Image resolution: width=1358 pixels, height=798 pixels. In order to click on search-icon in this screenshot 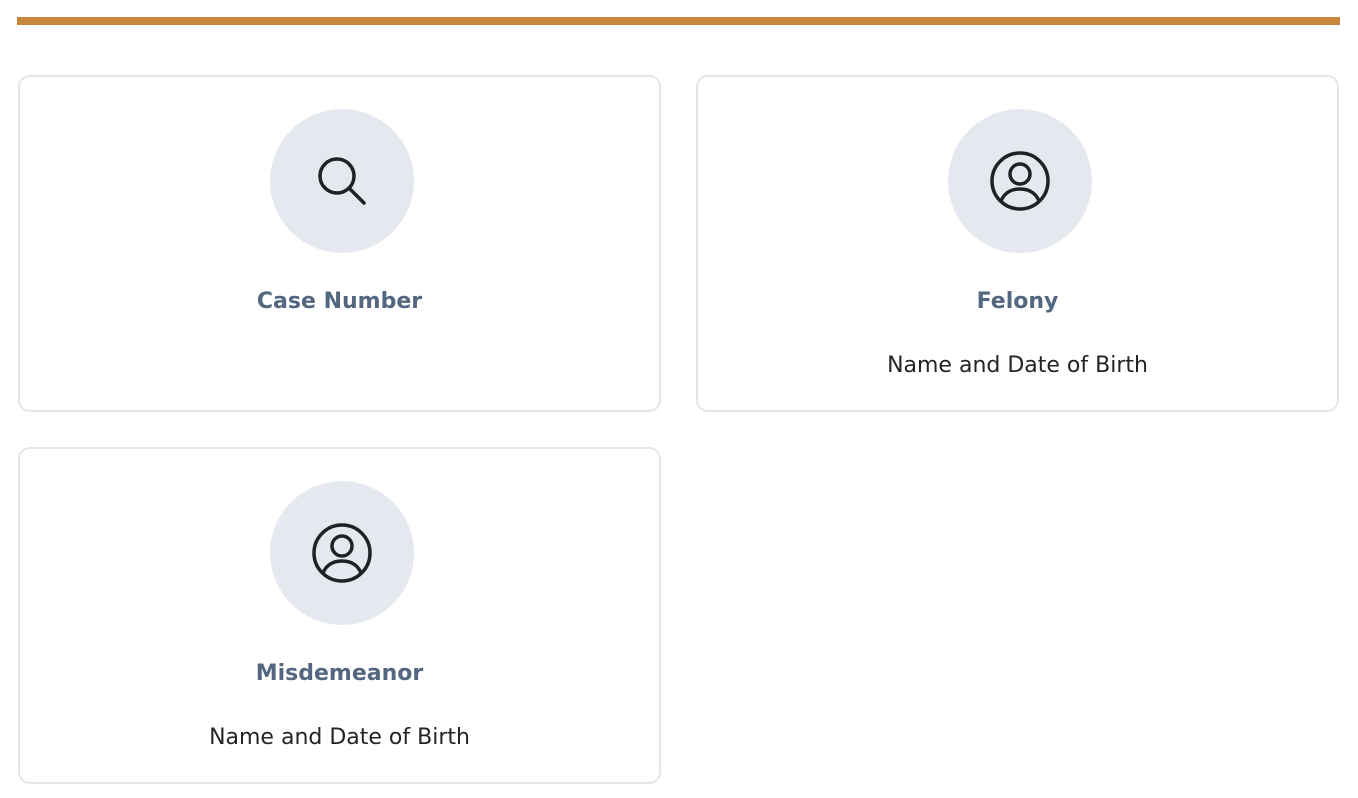, I will do `click(342, 181)`.